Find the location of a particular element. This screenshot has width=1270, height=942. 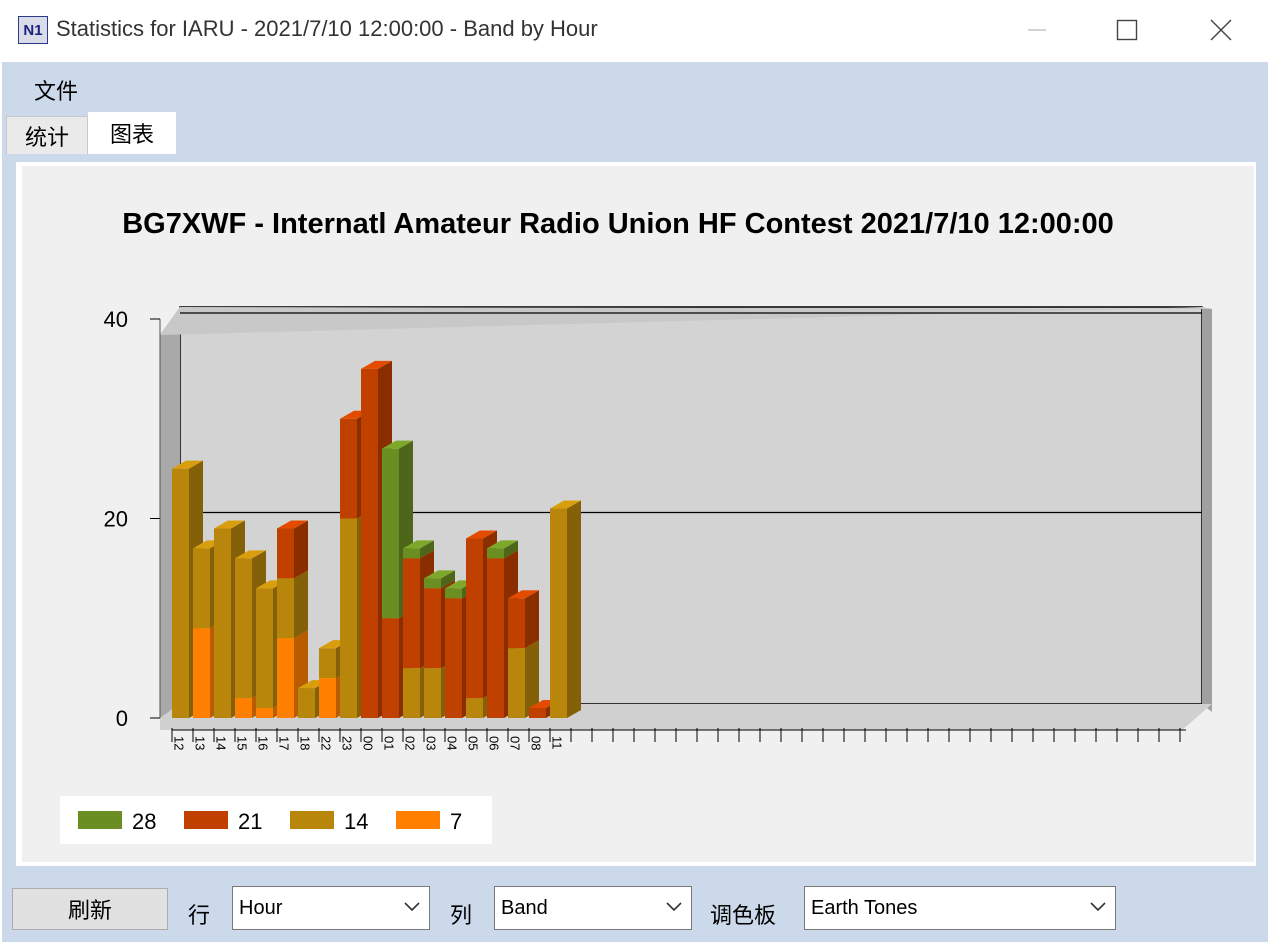

tab-chart: 图表 is located at coordinates (132, 133).